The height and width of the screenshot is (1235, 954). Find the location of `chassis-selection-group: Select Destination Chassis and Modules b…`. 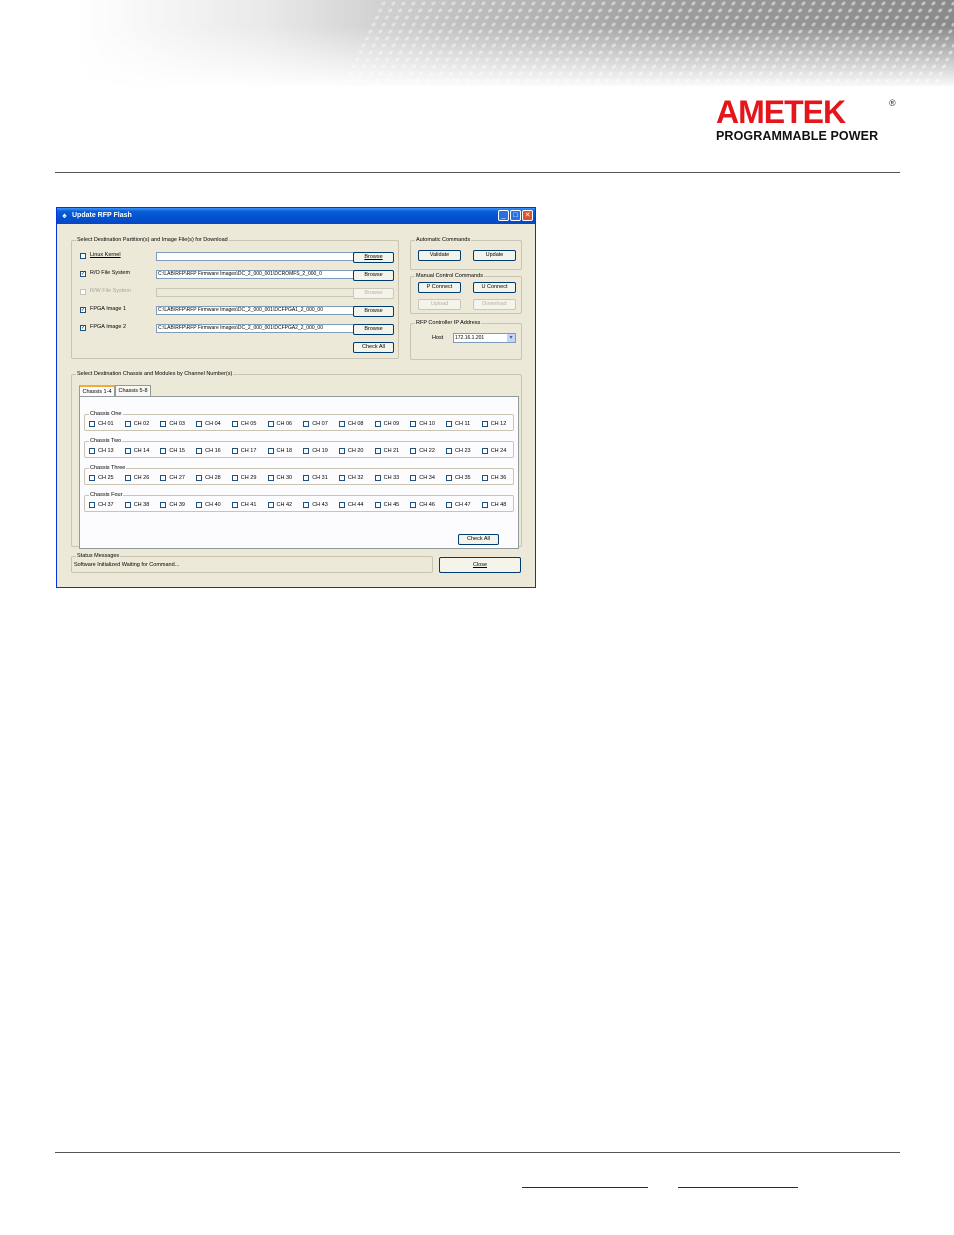

chassis-selection-group: Select Destination Chassis and Modules b… is located at coordinates (296, 460).